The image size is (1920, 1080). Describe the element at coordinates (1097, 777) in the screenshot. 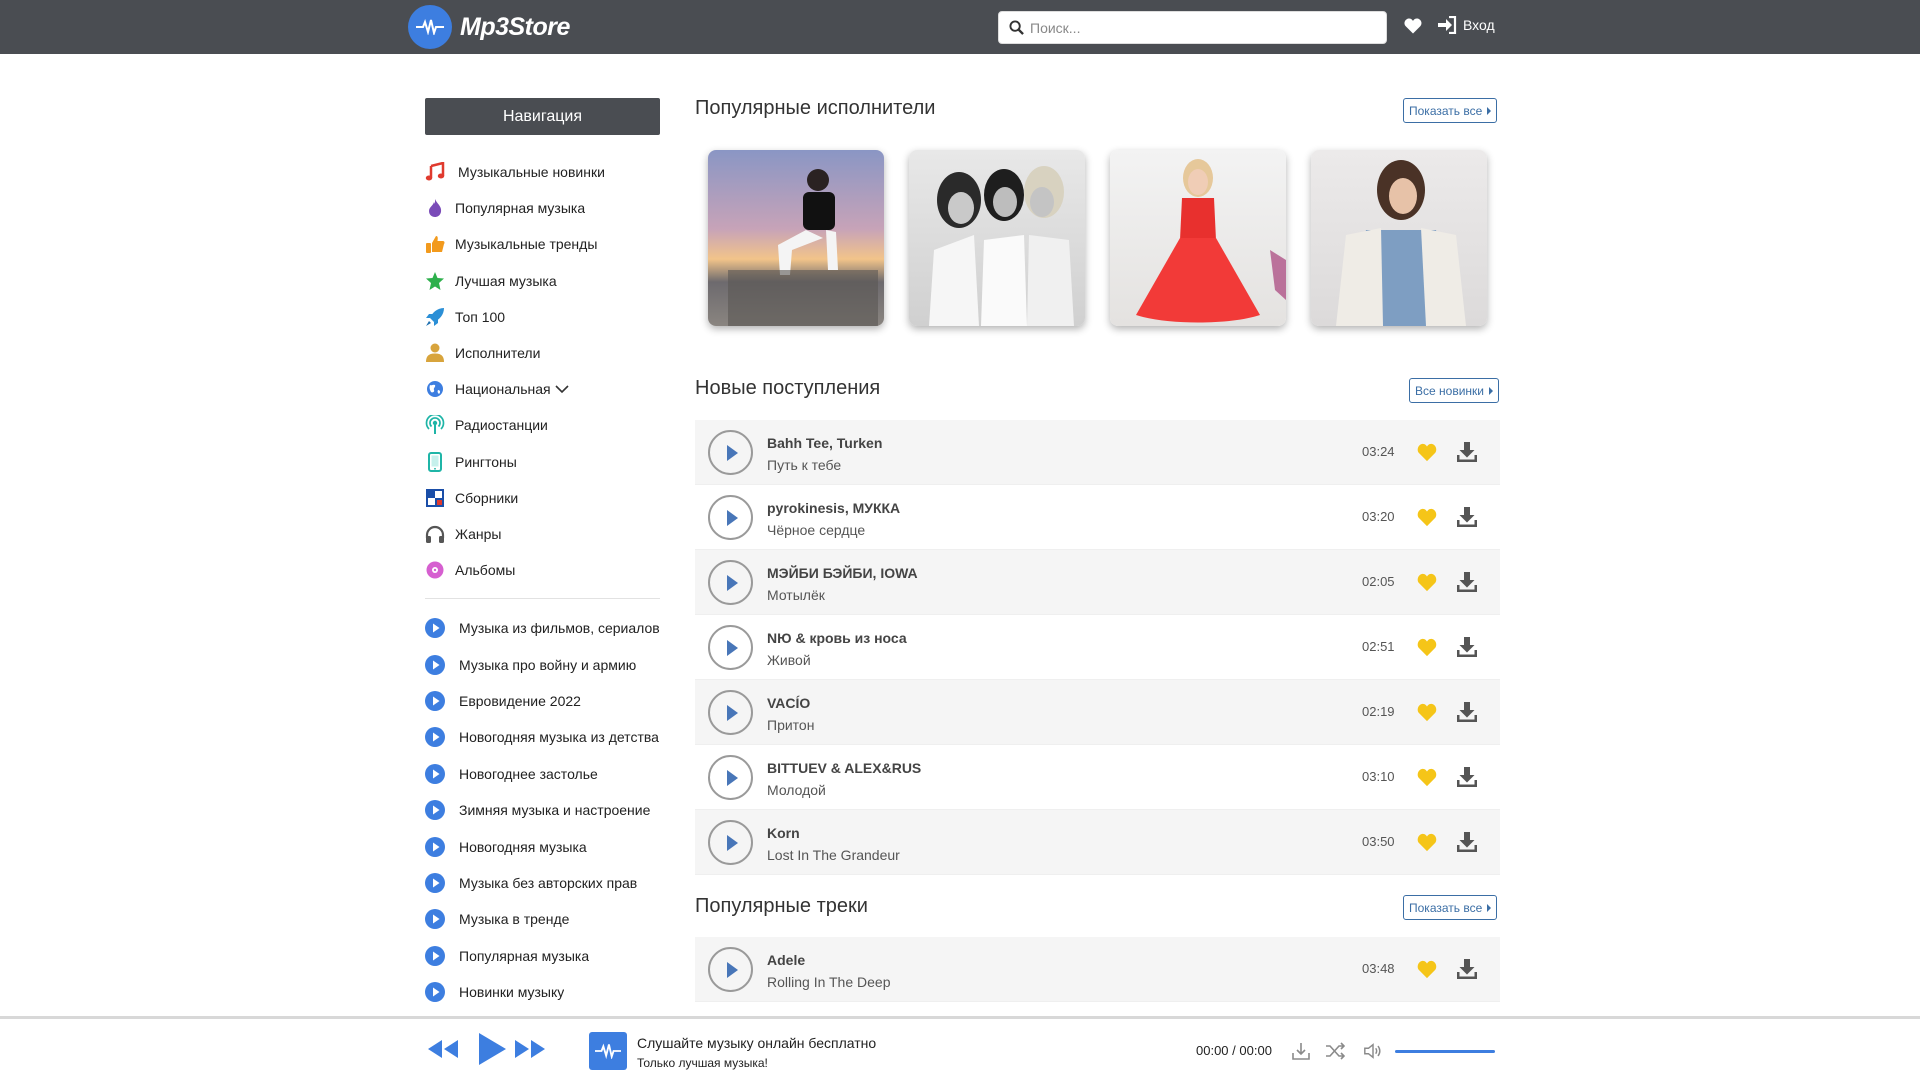

I see `track-row: BITTUEV & ALEX&RUS Молодой 03:10` at that location.